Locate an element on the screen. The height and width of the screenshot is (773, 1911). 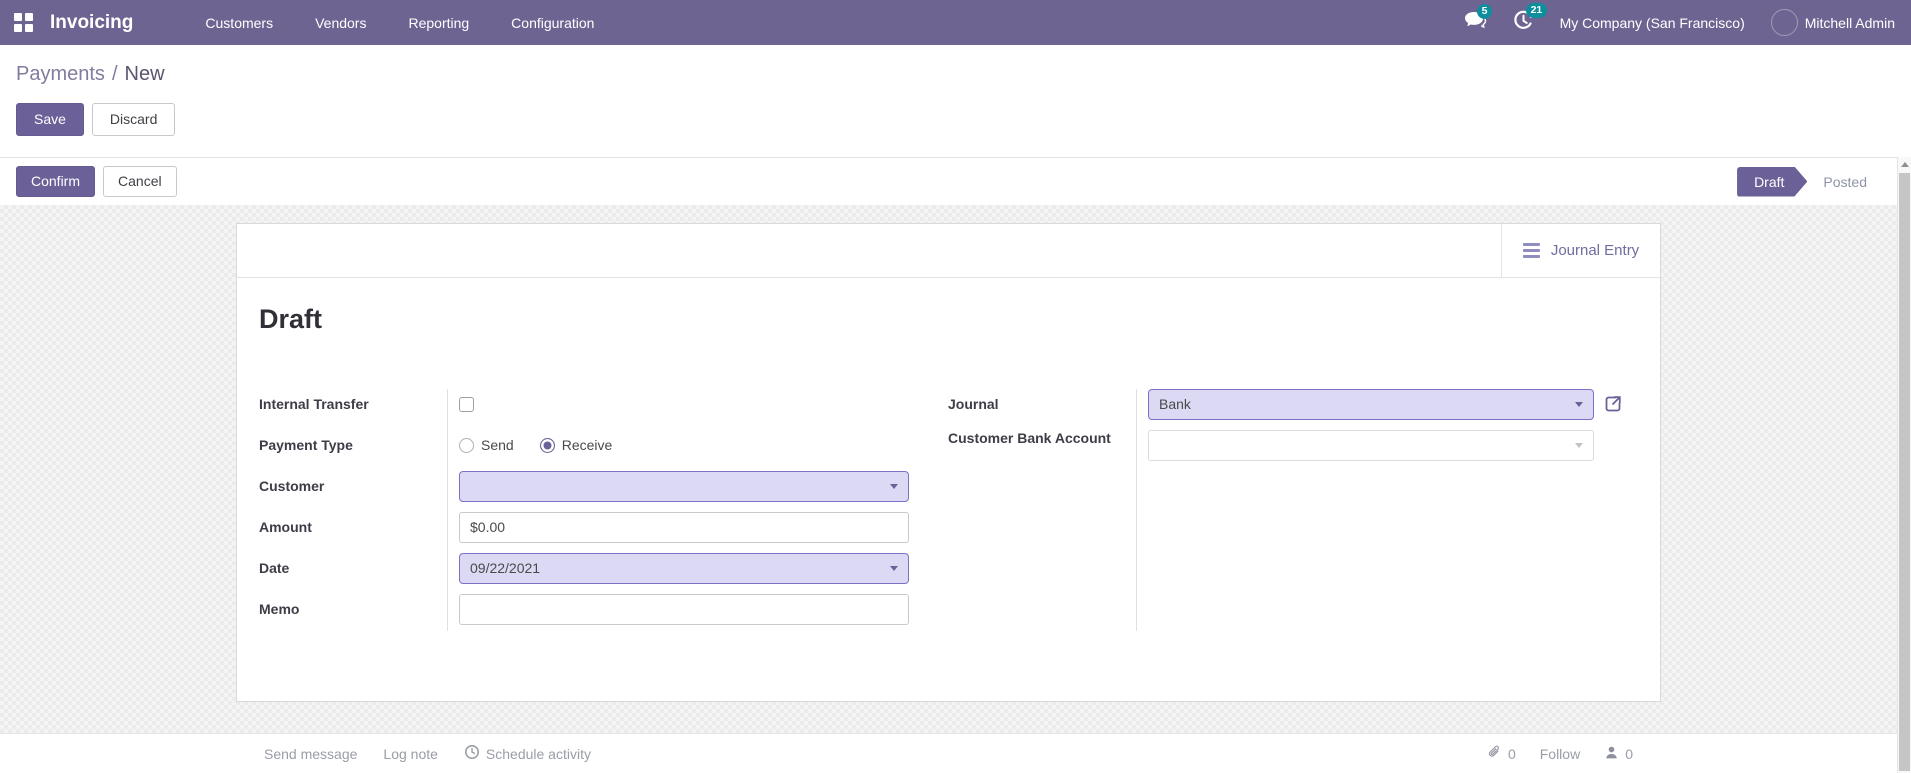
memo-row: Memo is located at coordinates (584, 609).